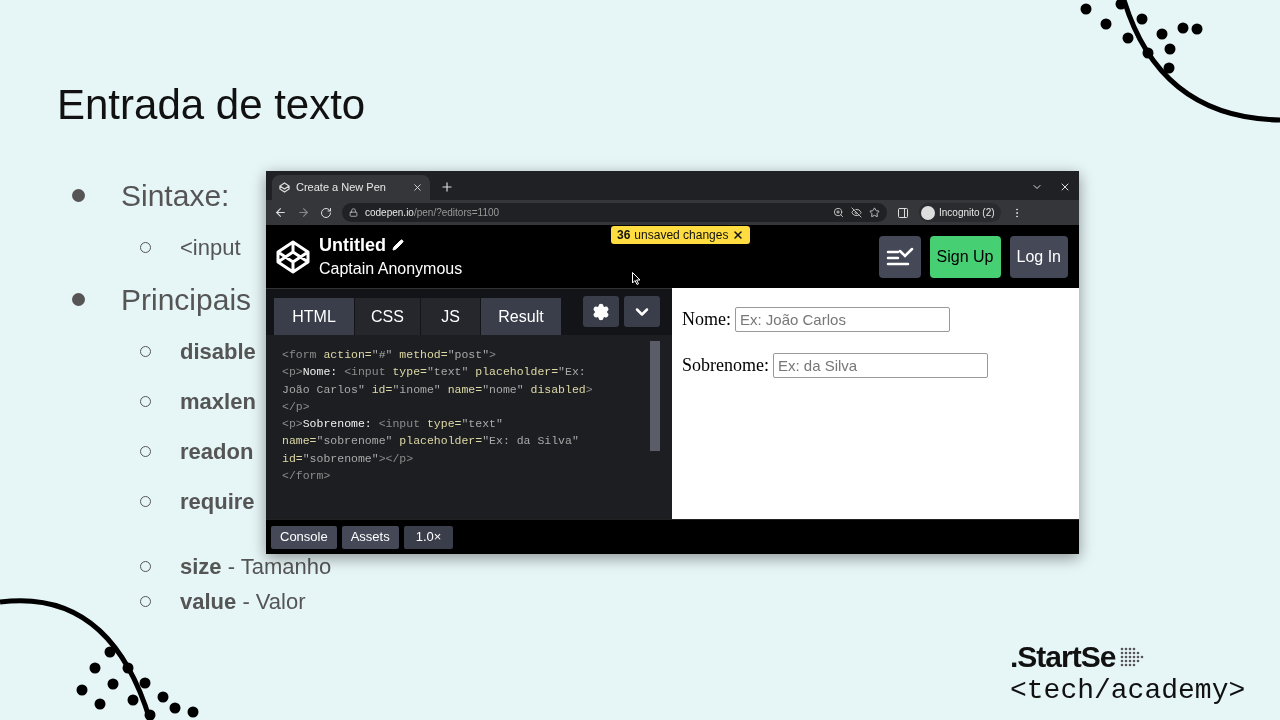  What do you see at coordinates (880, 365) in the screenshot?
I see `text-field: Ex: da Silva` at bounding box center [880, 365].